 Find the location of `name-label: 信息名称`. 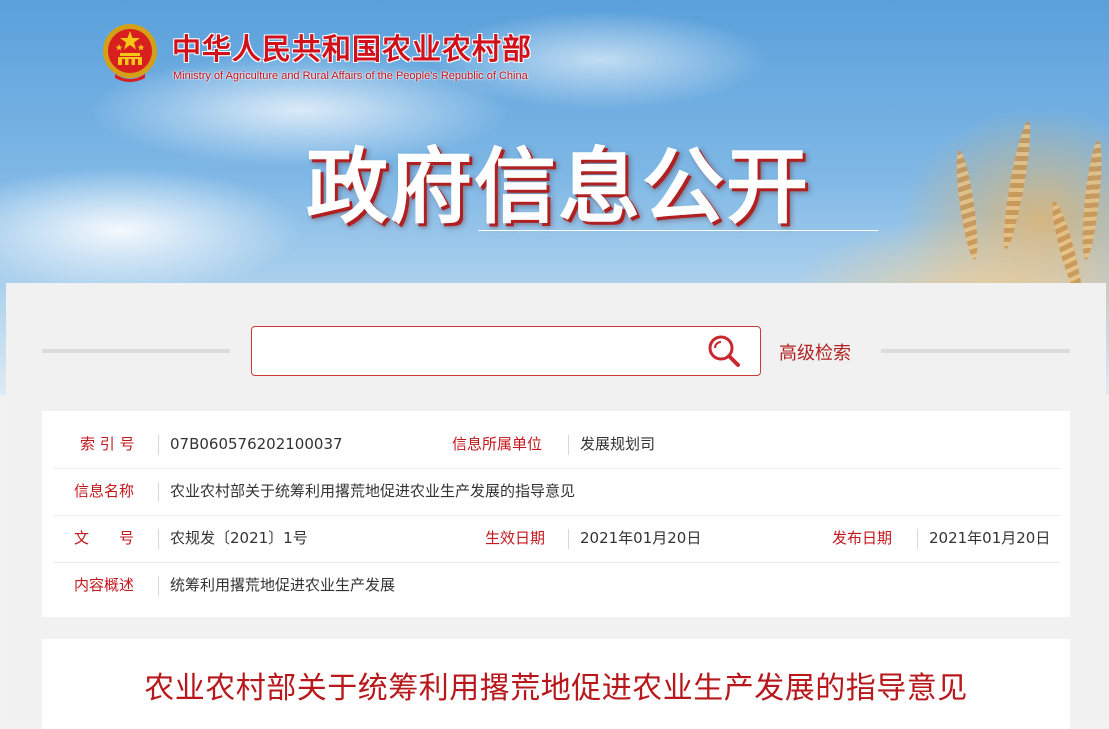

name-label: 信息名称 is located at coordinates (104, 491).